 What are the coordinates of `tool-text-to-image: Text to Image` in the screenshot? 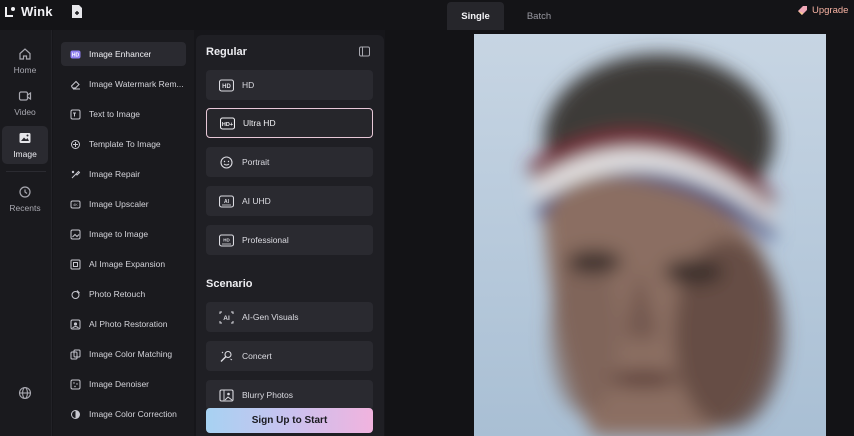 It's located at (123, 114).